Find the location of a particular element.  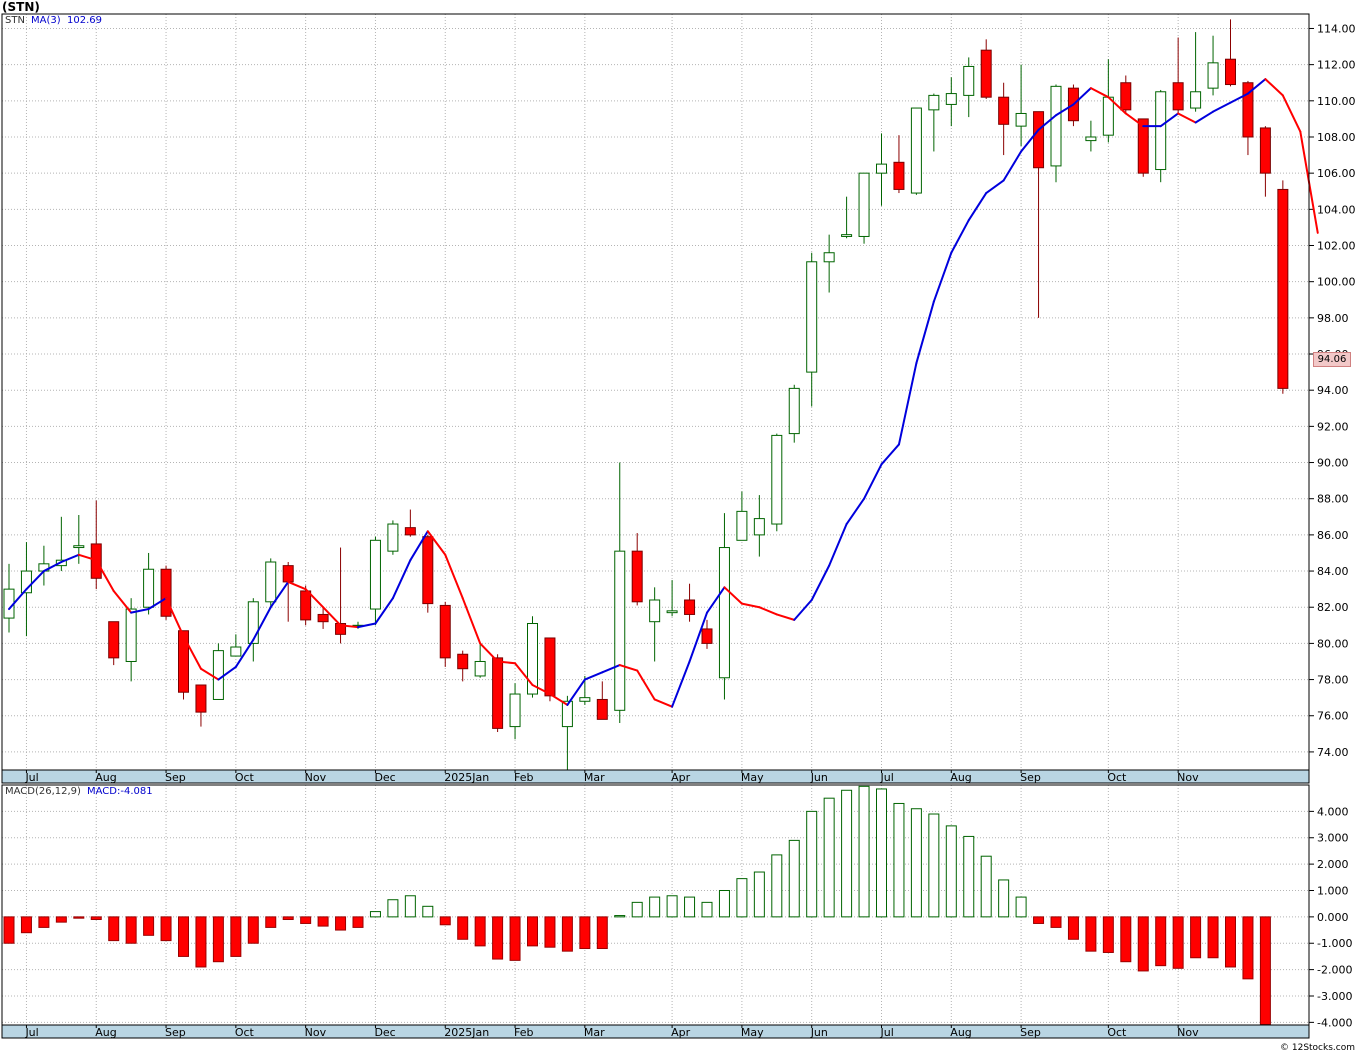

macd-tick-label: 4.000 is located at coordinates (1333, 811).